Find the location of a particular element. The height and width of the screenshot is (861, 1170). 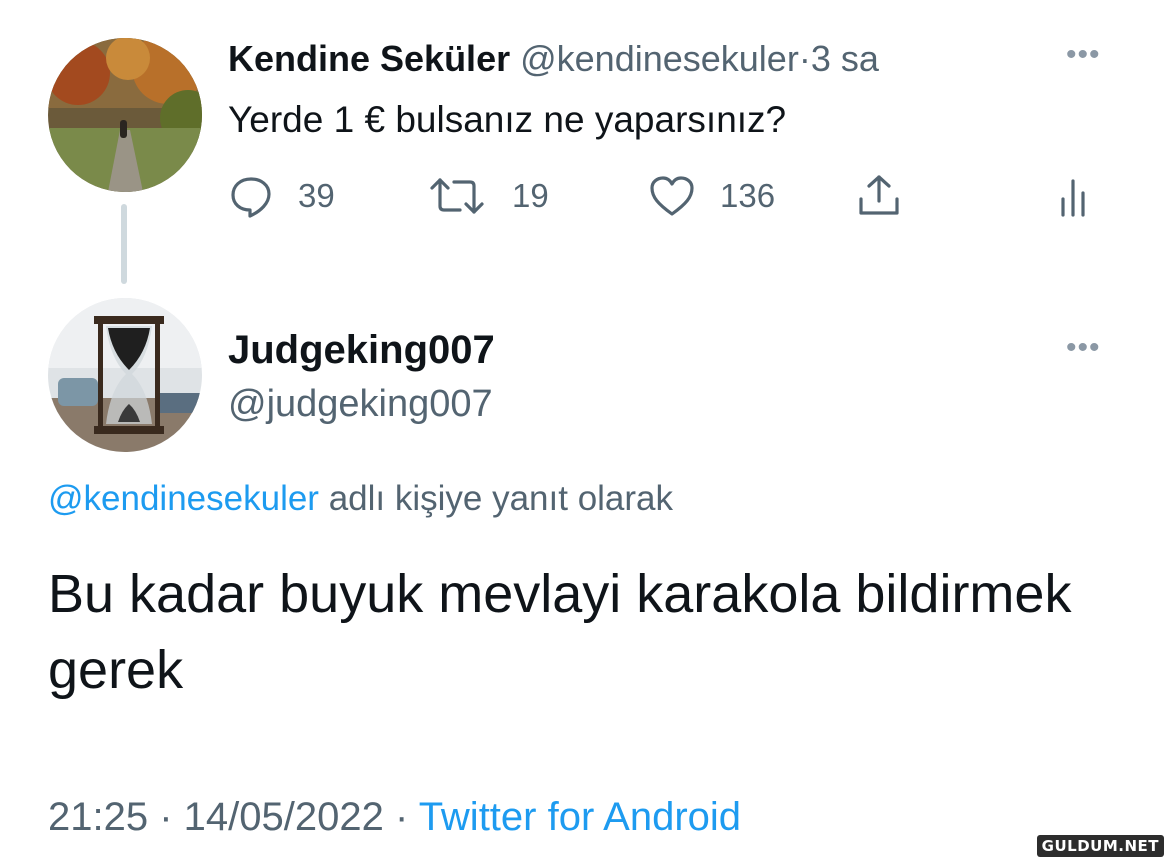

share-button is located at coordinates (879, 196).